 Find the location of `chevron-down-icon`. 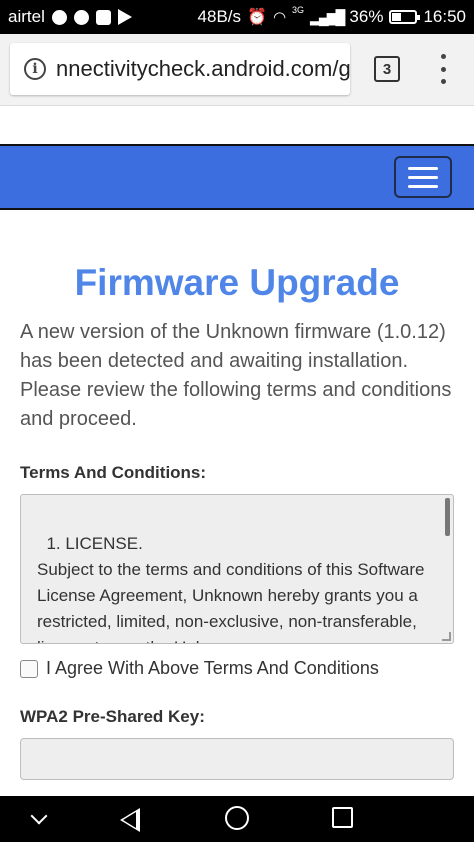

chevron-down-icon is located at coordinates (39, 816).